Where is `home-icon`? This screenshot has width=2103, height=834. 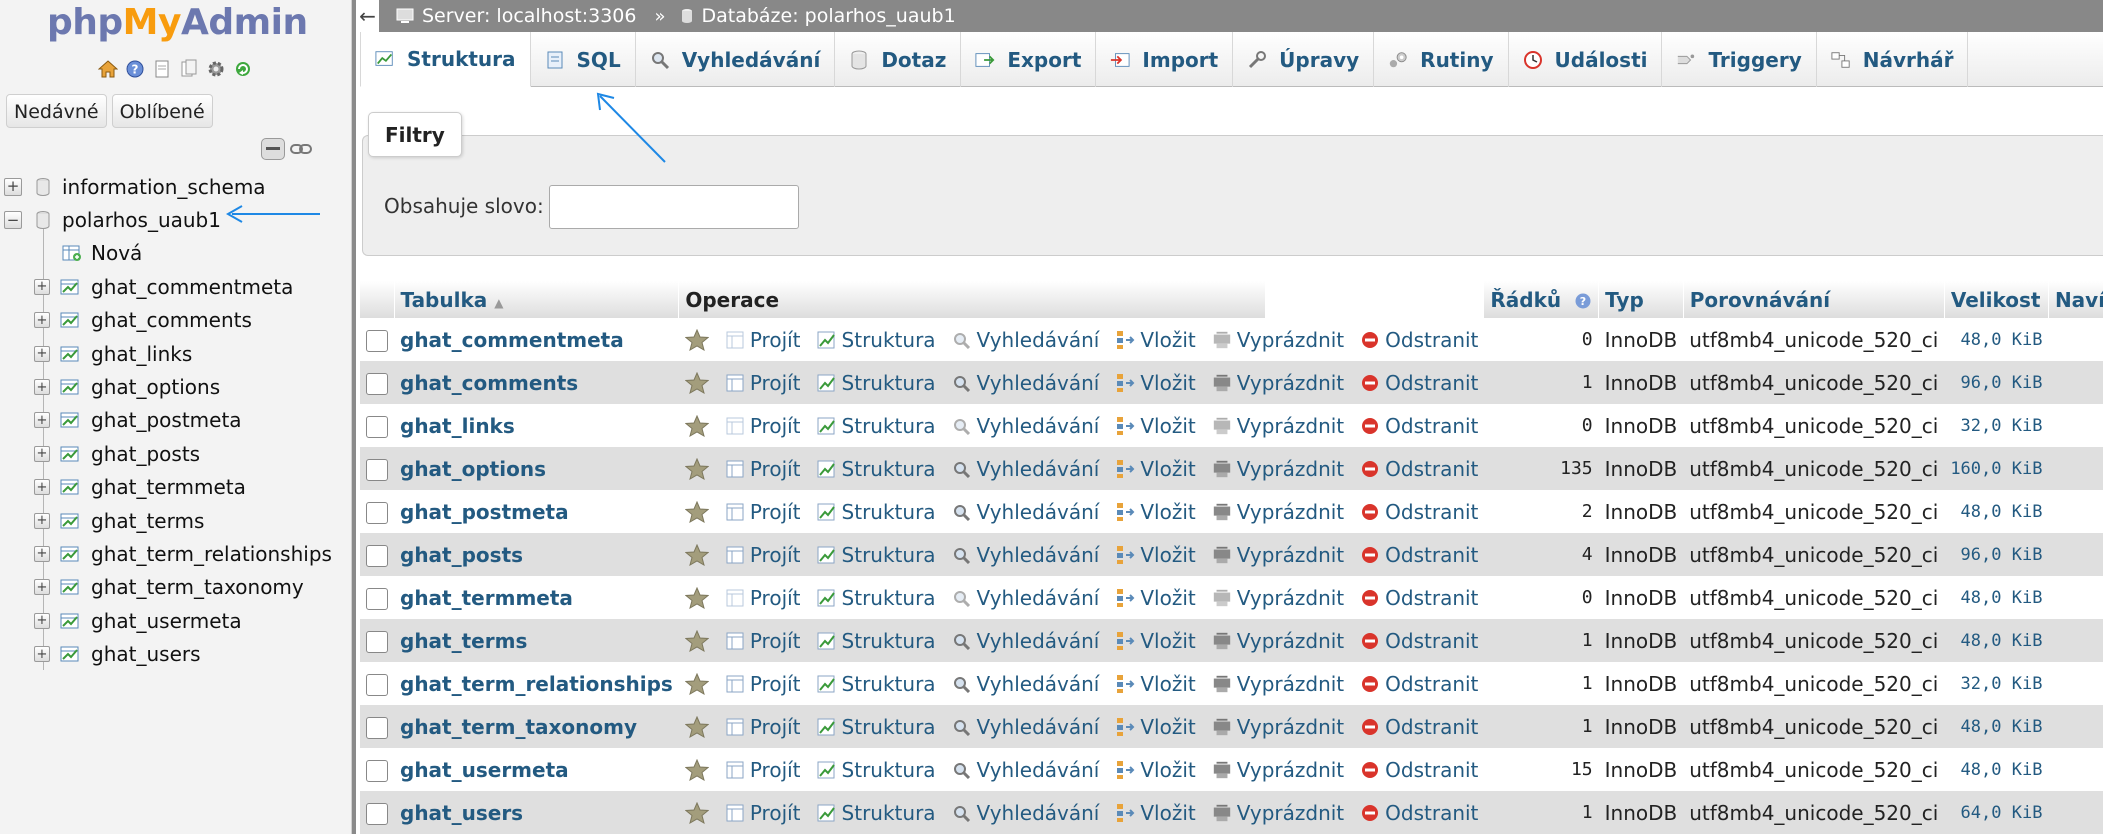
home-icon is located at coordinates (107, 68).